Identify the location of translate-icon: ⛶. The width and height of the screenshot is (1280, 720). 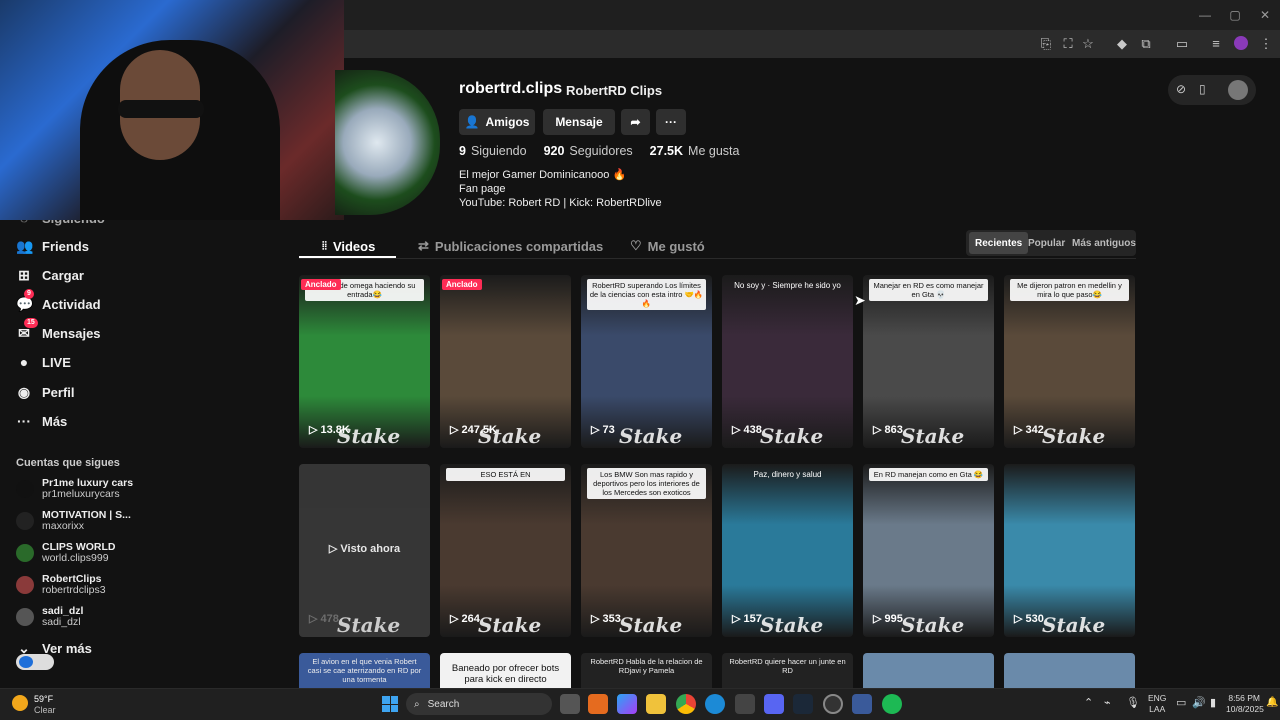
(1068, 44).